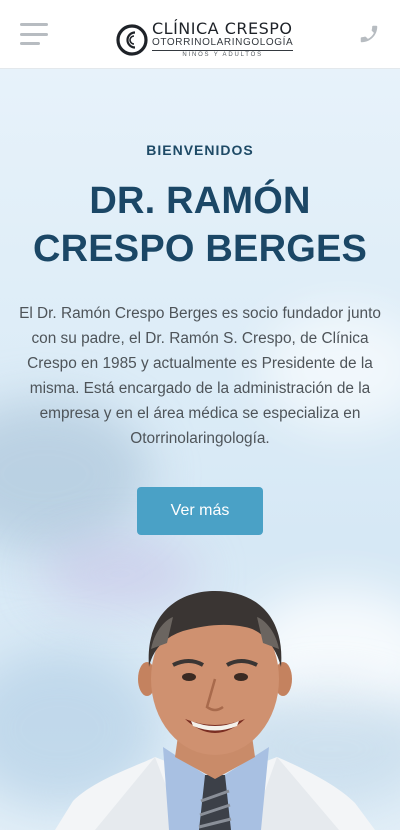  I want to click on ver-mas-button: Ver más, so click(200, 511).